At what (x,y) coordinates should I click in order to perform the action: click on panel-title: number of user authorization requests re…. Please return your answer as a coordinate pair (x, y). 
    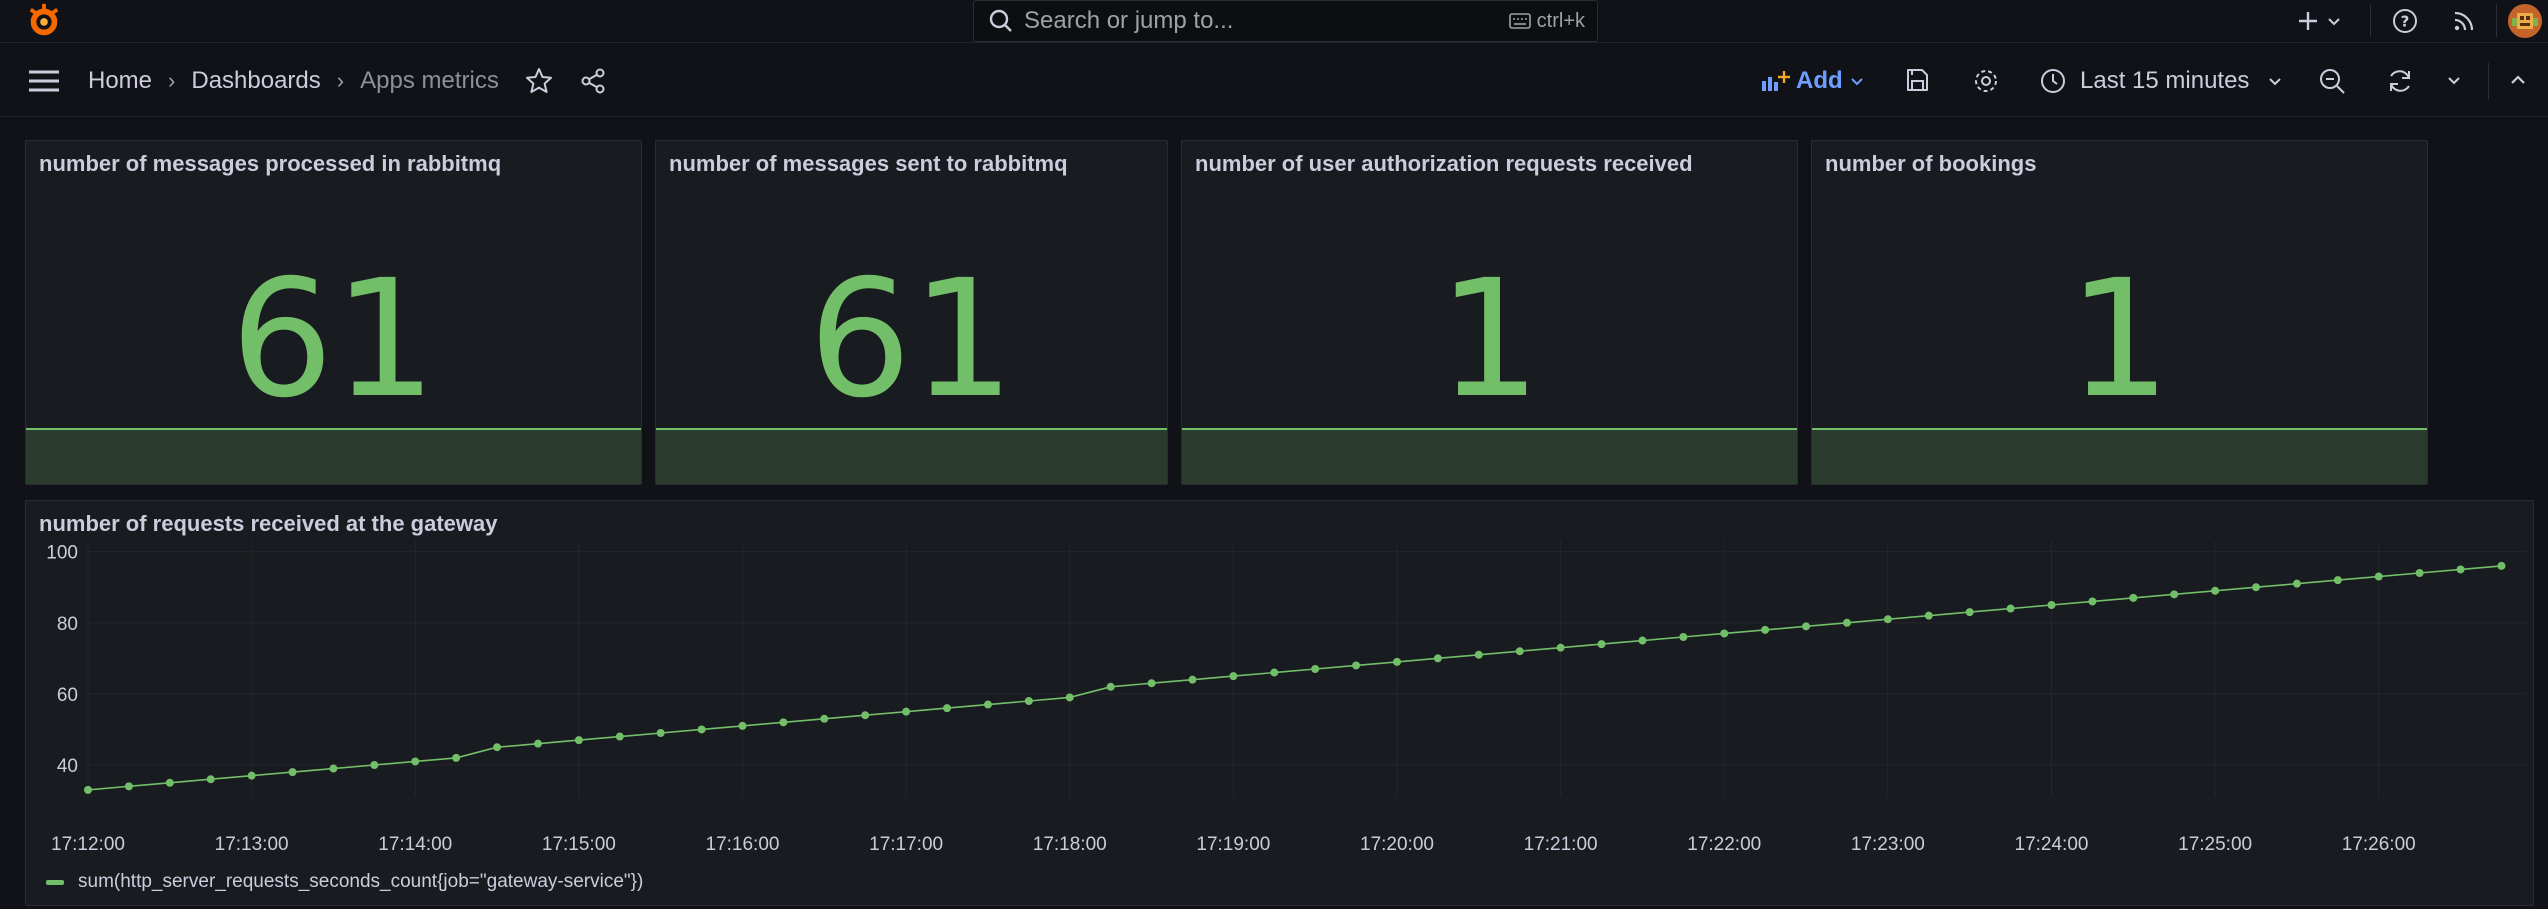
    Looking at the image, I should click on (1444, 163).